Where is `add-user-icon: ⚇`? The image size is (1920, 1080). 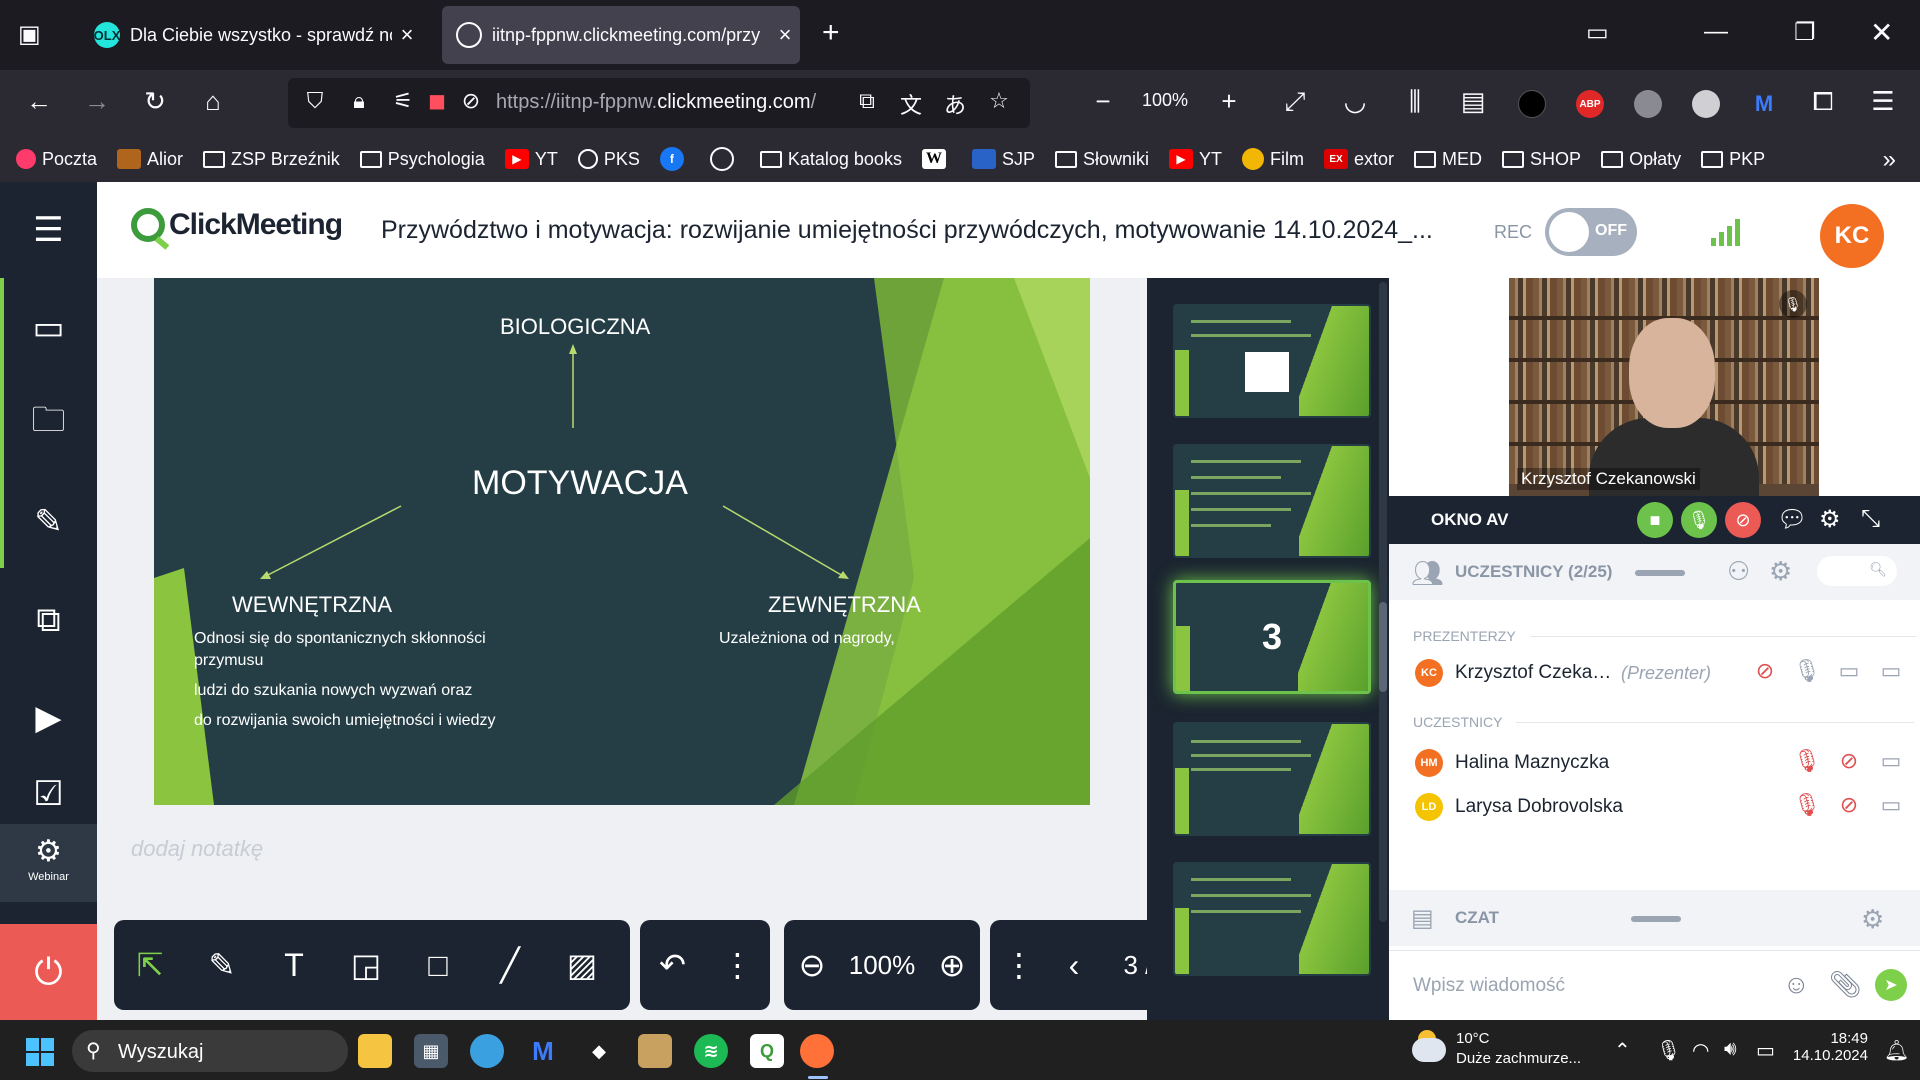 add-user-icon: ⚇ is located at coordinates (1738, 571).